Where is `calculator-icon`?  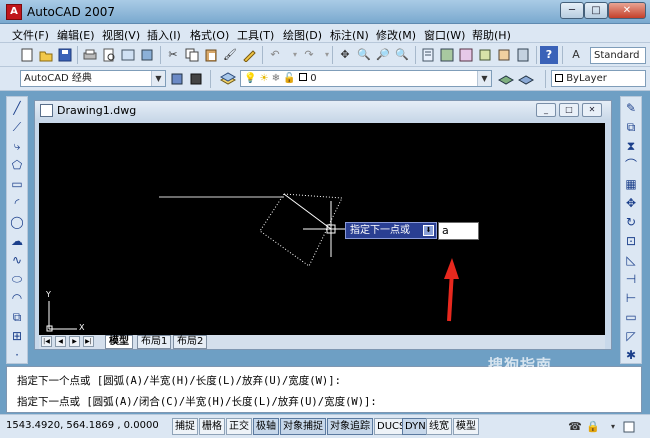 calculator-icon is located at coordinates (523, 55).